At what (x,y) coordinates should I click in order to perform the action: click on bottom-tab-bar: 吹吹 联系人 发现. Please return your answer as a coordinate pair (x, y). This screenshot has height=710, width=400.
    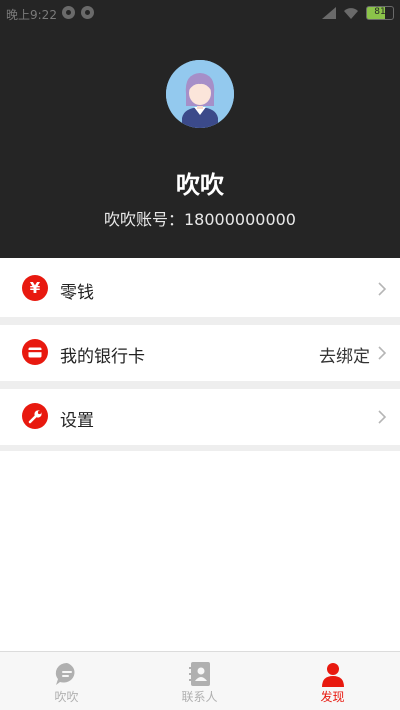
    Looking at the image, I should click on (200, 680).